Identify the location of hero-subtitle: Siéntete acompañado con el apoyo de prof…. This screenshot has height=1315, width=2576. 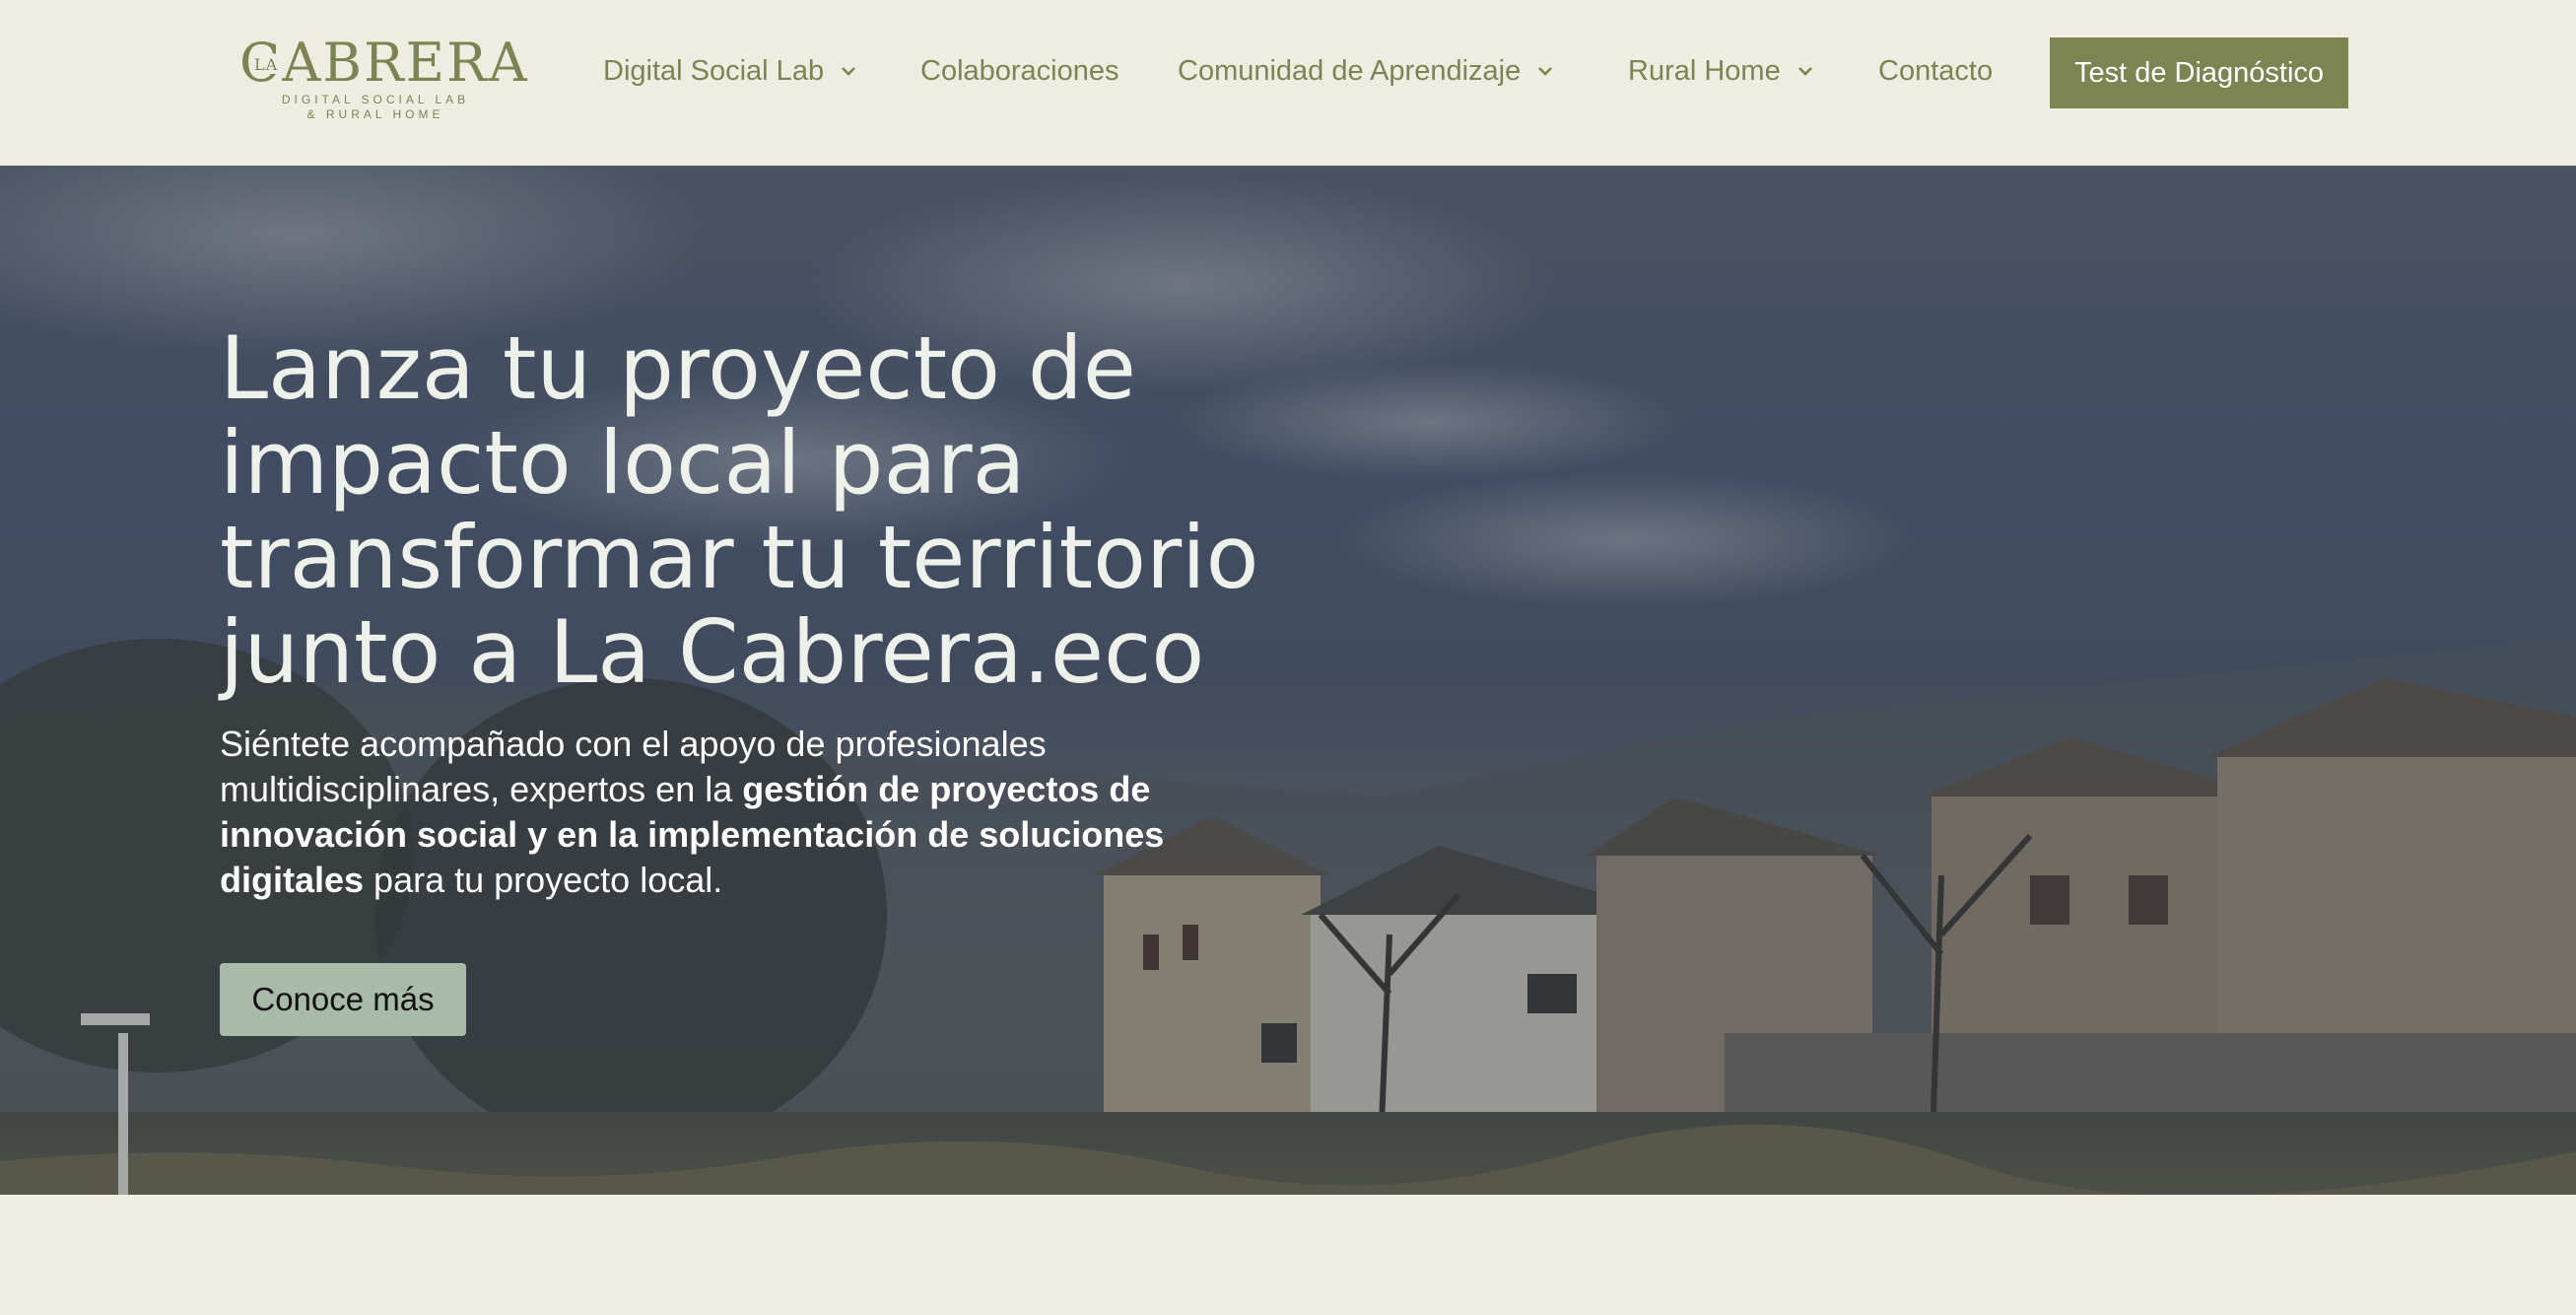
(703, 812).